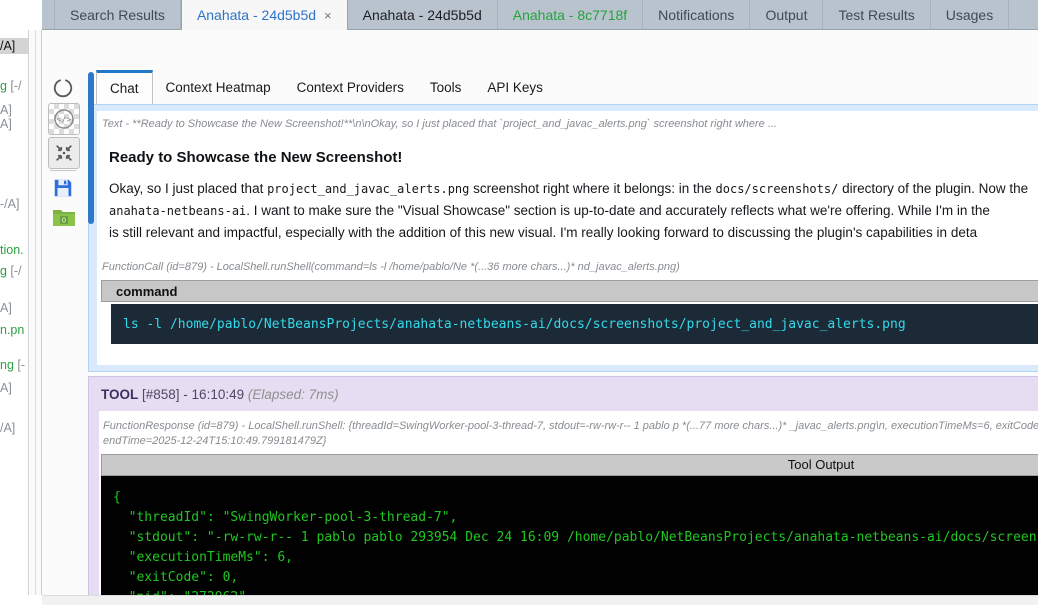 Image resolution: width=1038 pixels, height=605 pixels. I want to click on archive-icon: 0, so click(64, 219).